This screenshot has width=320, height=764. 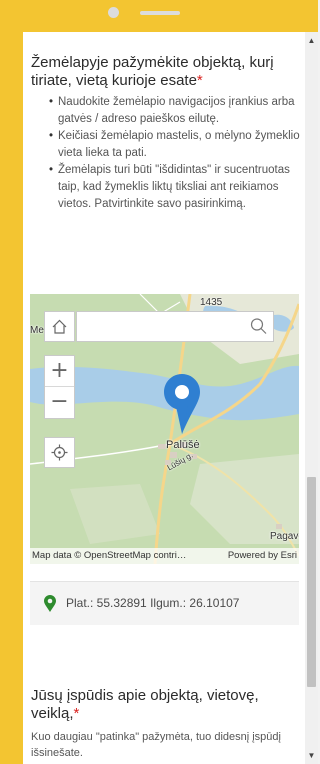 What do you see at coordinates (311, 755) in the screenshot?
I see `scroll-down-arrow-icon: ▼` at bounding box center [311, 755].